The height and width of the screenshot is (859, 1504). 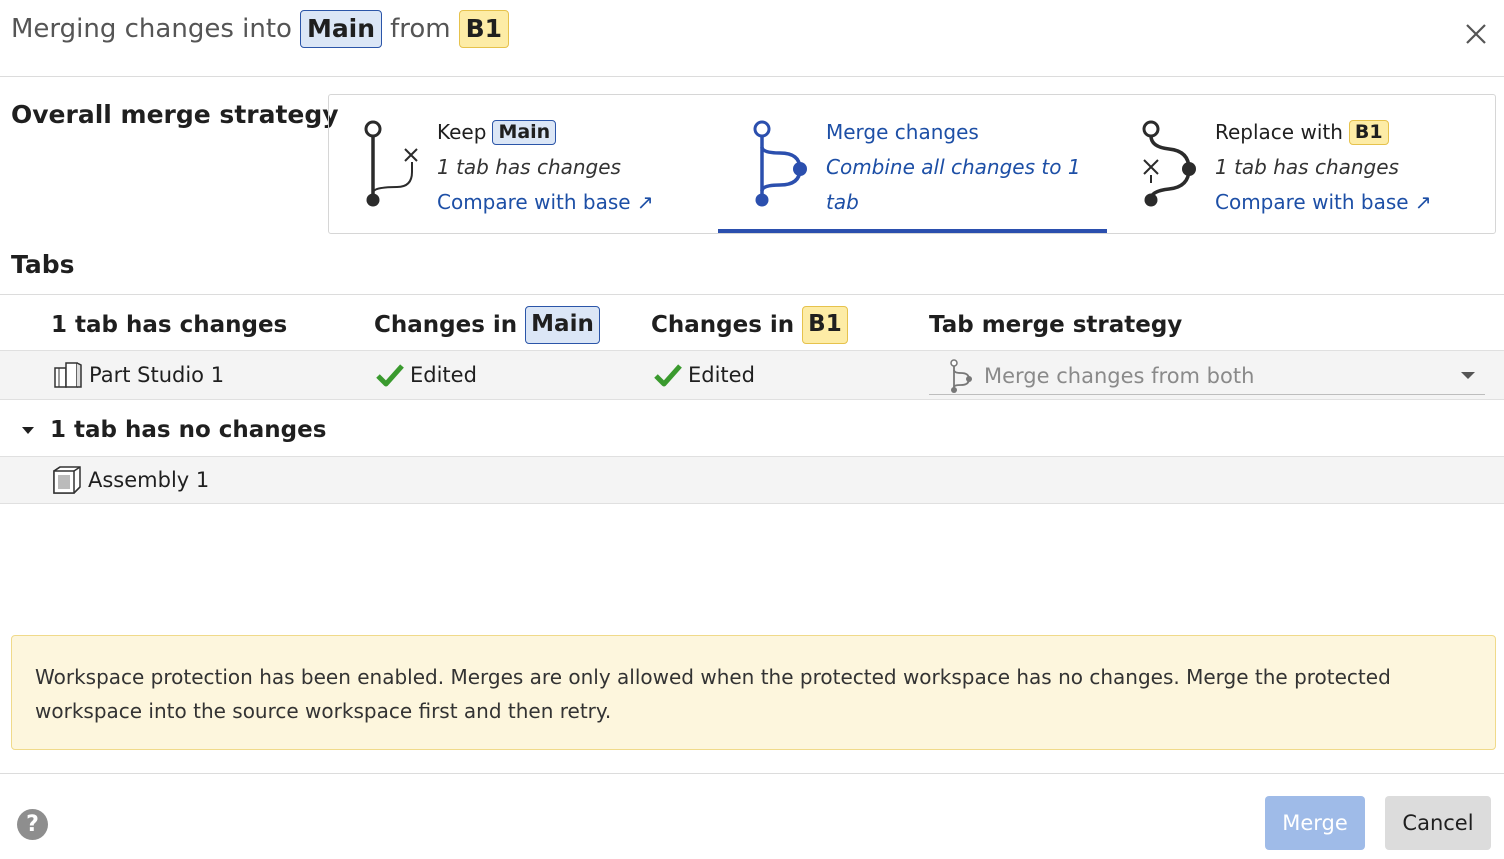 I want to click on keep-label: Keep, so click(x=462, y=132).